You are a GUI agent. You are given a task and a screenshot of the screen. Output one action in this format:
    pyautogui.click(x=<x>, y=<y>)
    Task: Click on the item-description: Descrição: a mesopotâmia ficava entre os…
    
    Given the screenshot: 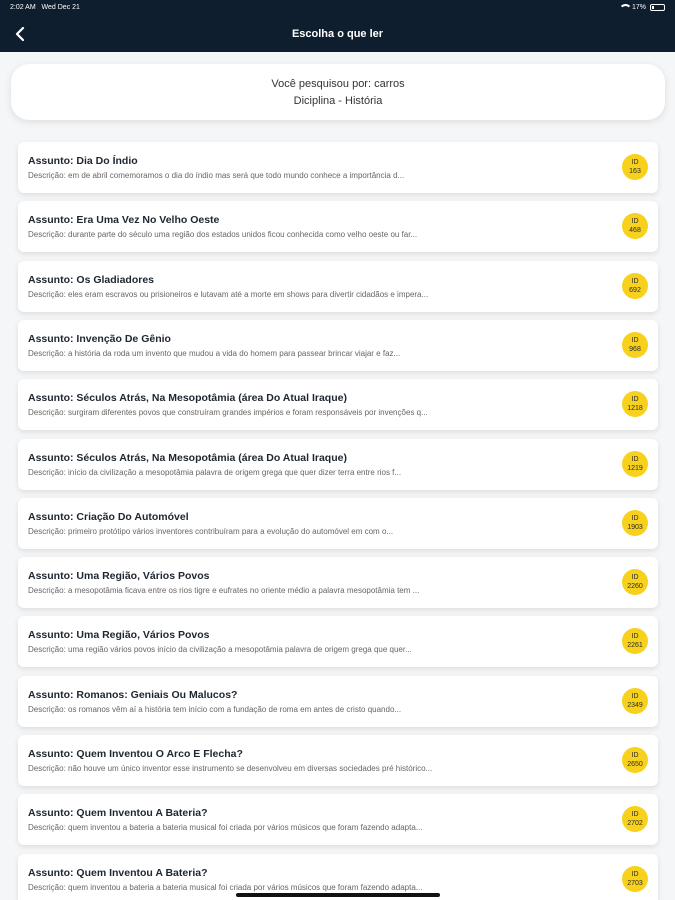 What is the action you would take?
    pyautogui.click(x=224, y=591)
    